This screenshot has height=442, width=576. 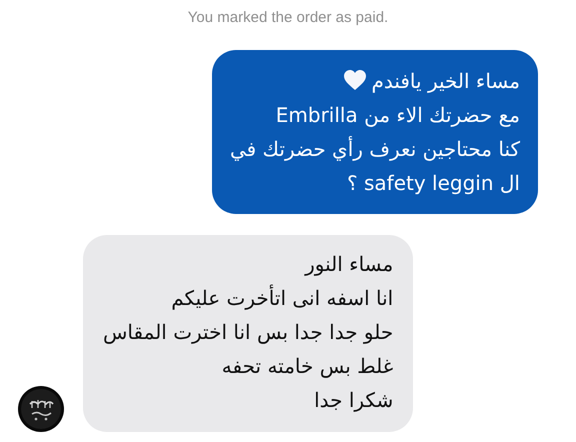 I want to click on message-text: مساء الخير يافندم, so click(x=375, y=81).